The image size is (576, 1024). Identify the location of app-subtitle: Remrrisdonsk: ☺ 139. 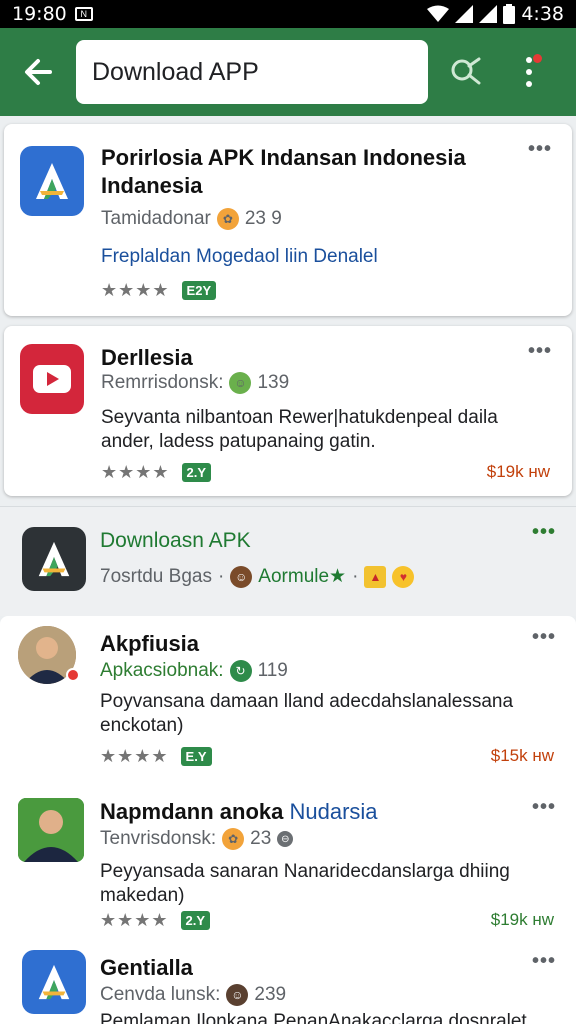
(195, 383).